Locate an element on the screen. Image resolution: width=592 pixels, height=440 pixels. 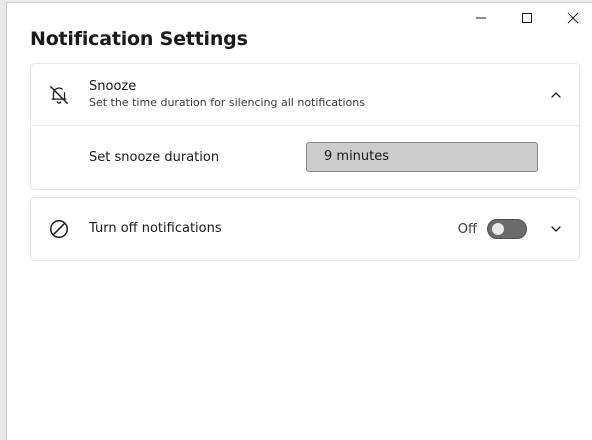
minimize-button is located at coordinates (481, 18).